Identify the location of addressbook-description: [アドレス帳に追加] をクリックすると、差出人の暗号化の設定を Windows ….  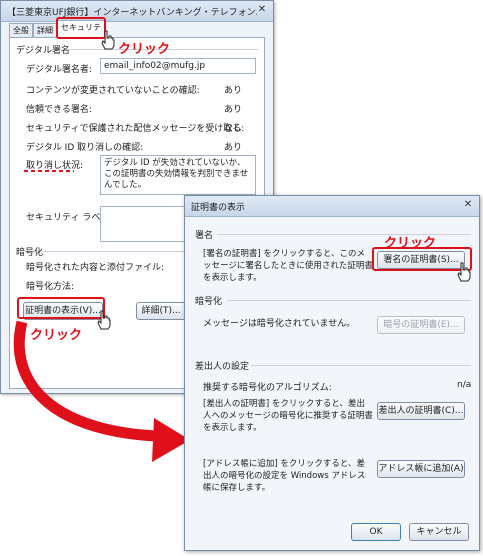
(284, 476).